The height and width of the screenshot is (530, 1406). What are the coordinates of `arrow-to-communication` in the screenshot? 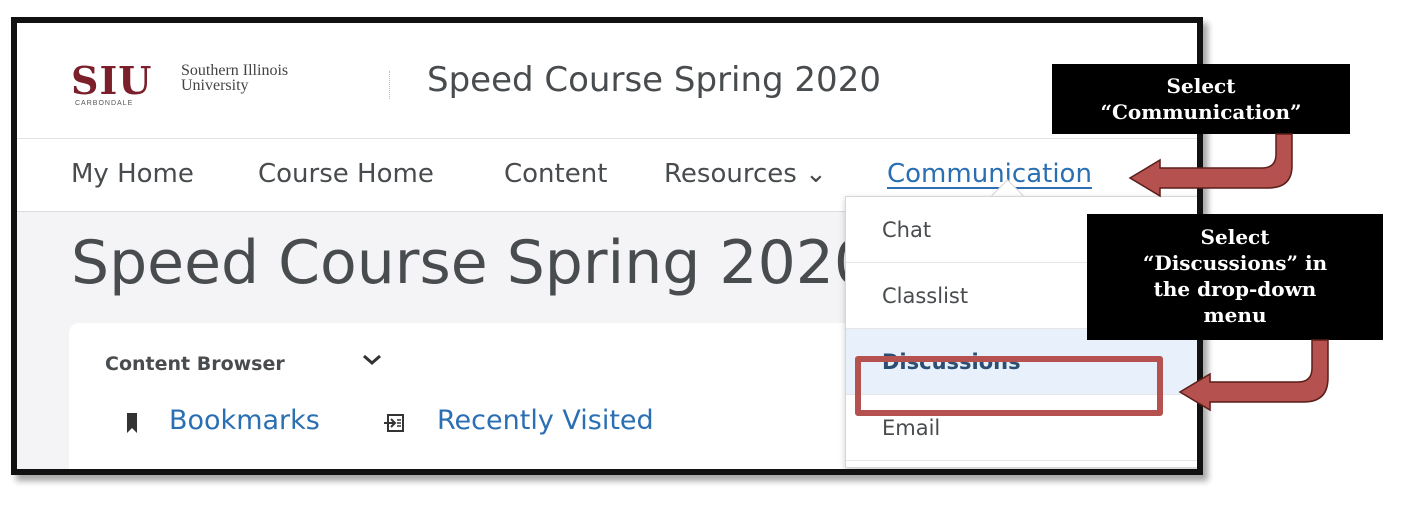 It's located at (1210, 165).